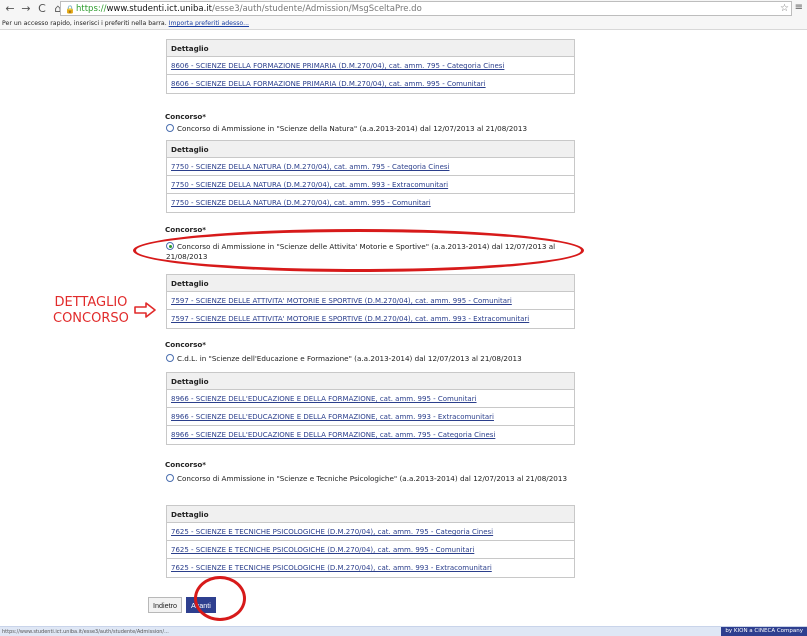 The width and height of the screenshot is (807, 636). I want to click on annotation-line-2: CONCORSO, so click(91, 318).